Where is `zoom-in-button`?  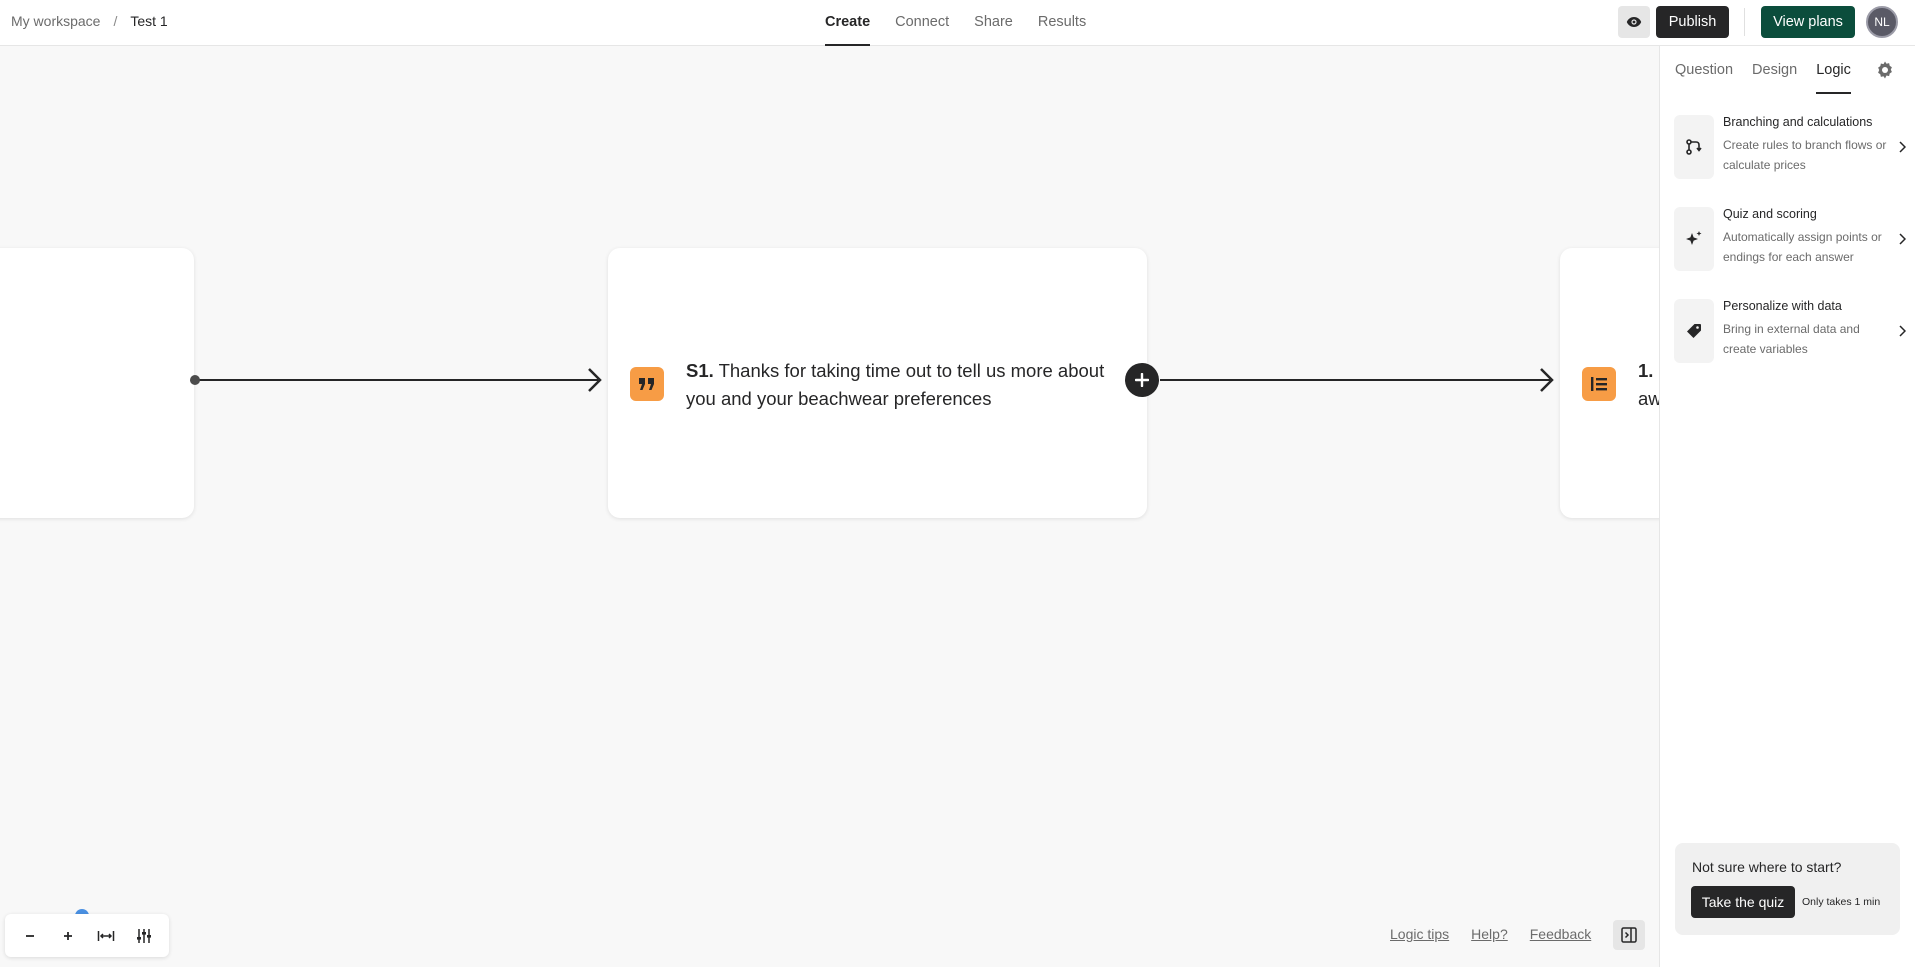
zoom-in-button is located at coordinates (68, 936).